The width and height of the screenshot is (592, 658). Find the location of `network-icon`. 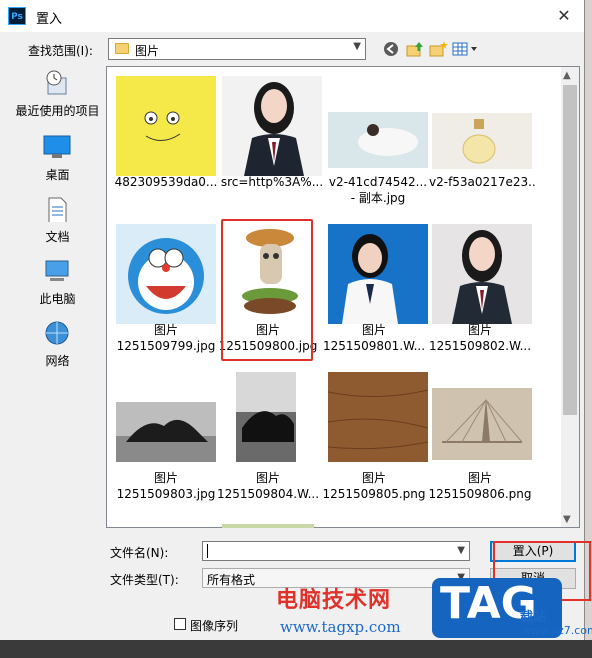

network-icon is located at coordinates (57, 333).